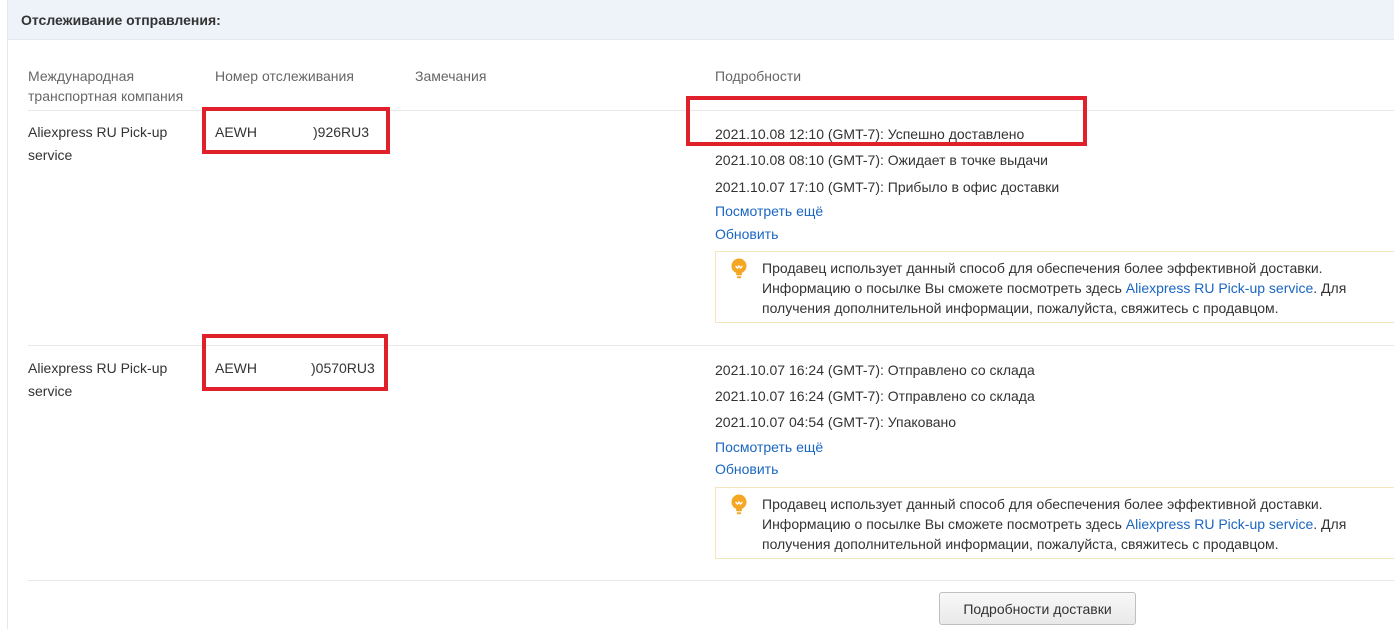  What do you see at coordinates (886, 121) in the screenshot?
I see `highlight-box-delivered-status` at bounding box center [886, 121].